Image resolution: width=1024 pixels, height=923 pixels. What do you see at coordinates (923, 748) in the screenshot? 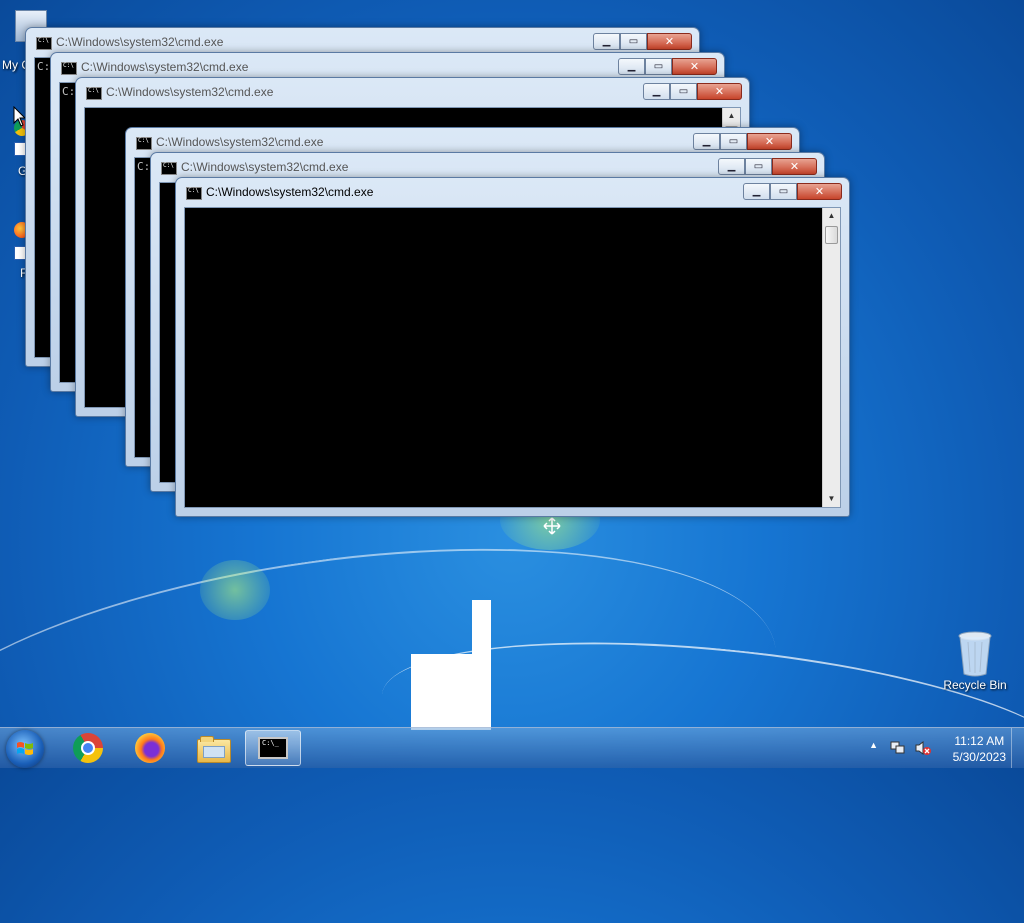
I see `volume-muted-icon` at bounding box center [923, 748].